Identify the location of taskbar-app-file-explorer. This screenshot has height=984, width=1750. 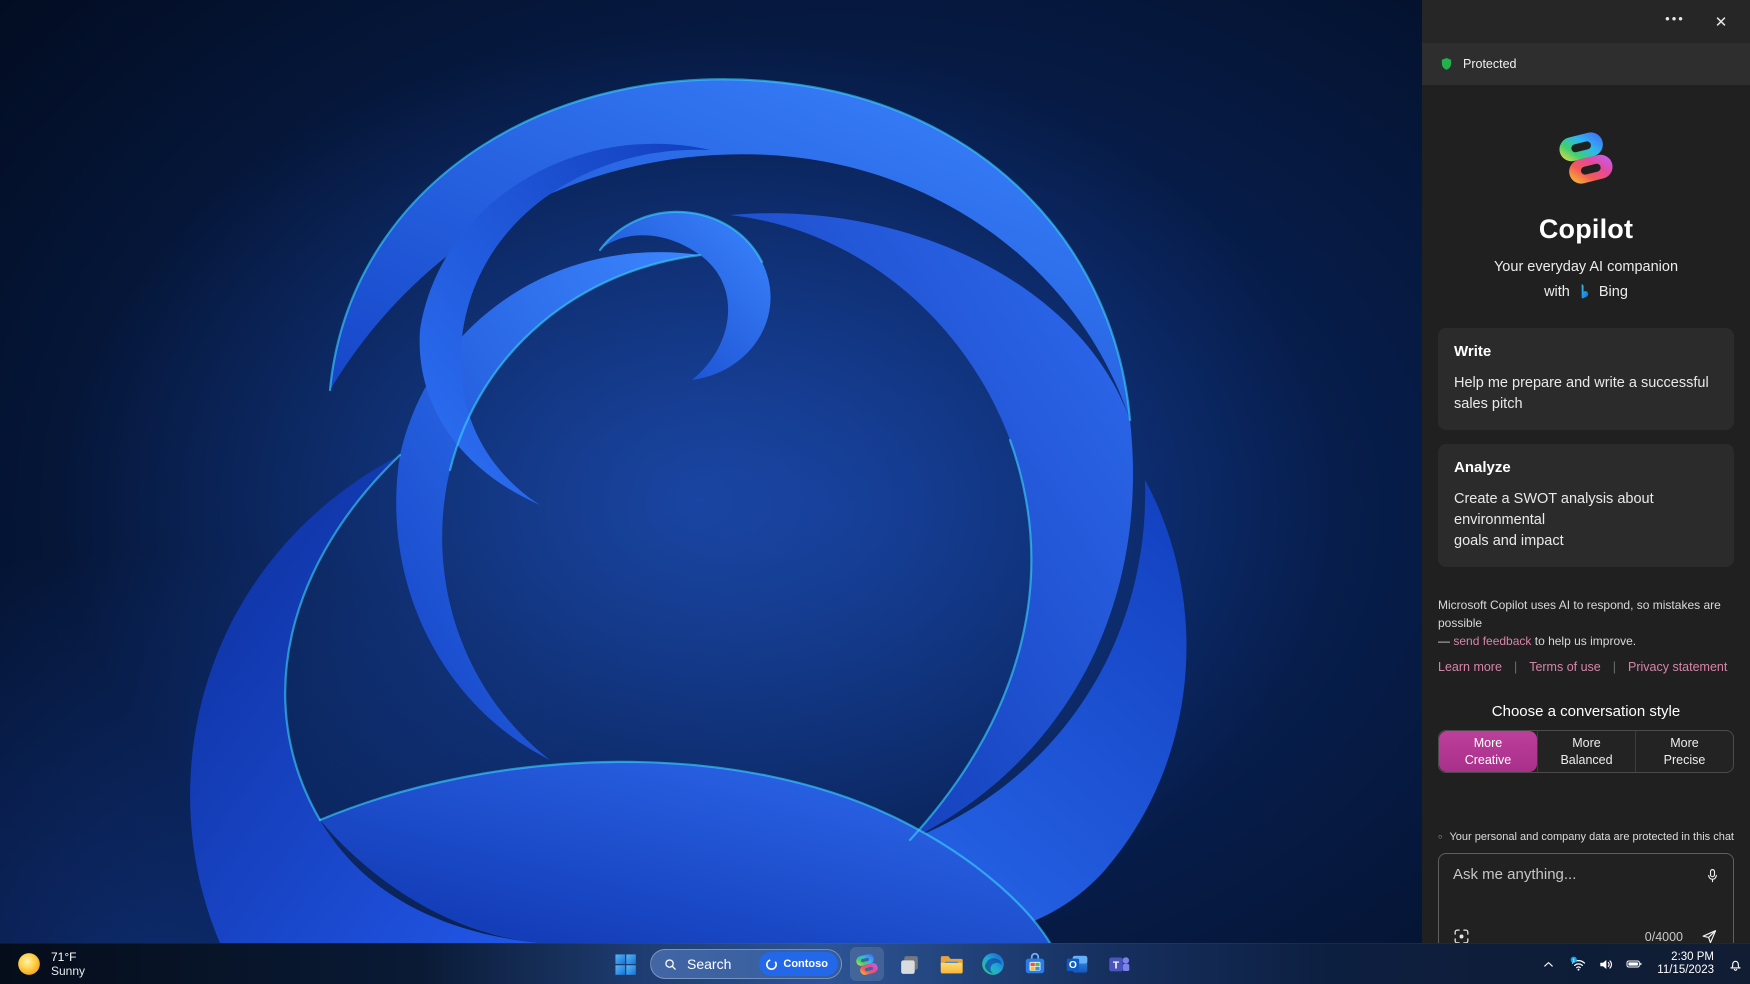
(951, 964).